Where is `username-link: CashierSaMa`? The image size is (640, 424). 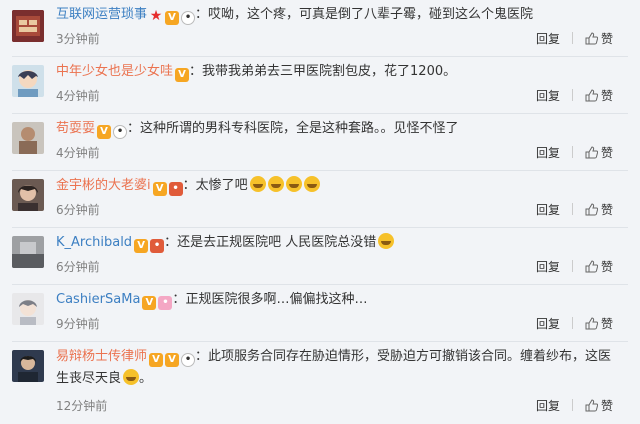 username-link: CashierSaMa is located at coordinates (98, 299).